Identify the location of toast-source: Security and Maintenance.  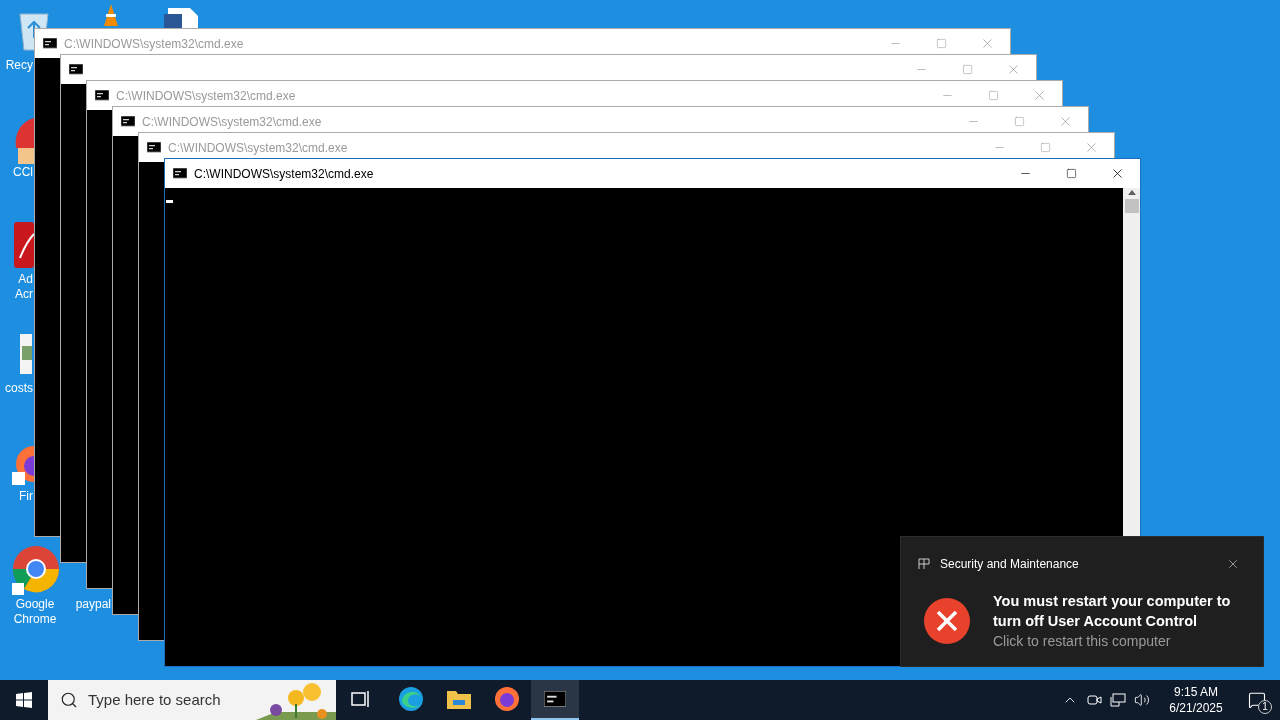
(1009, 564).